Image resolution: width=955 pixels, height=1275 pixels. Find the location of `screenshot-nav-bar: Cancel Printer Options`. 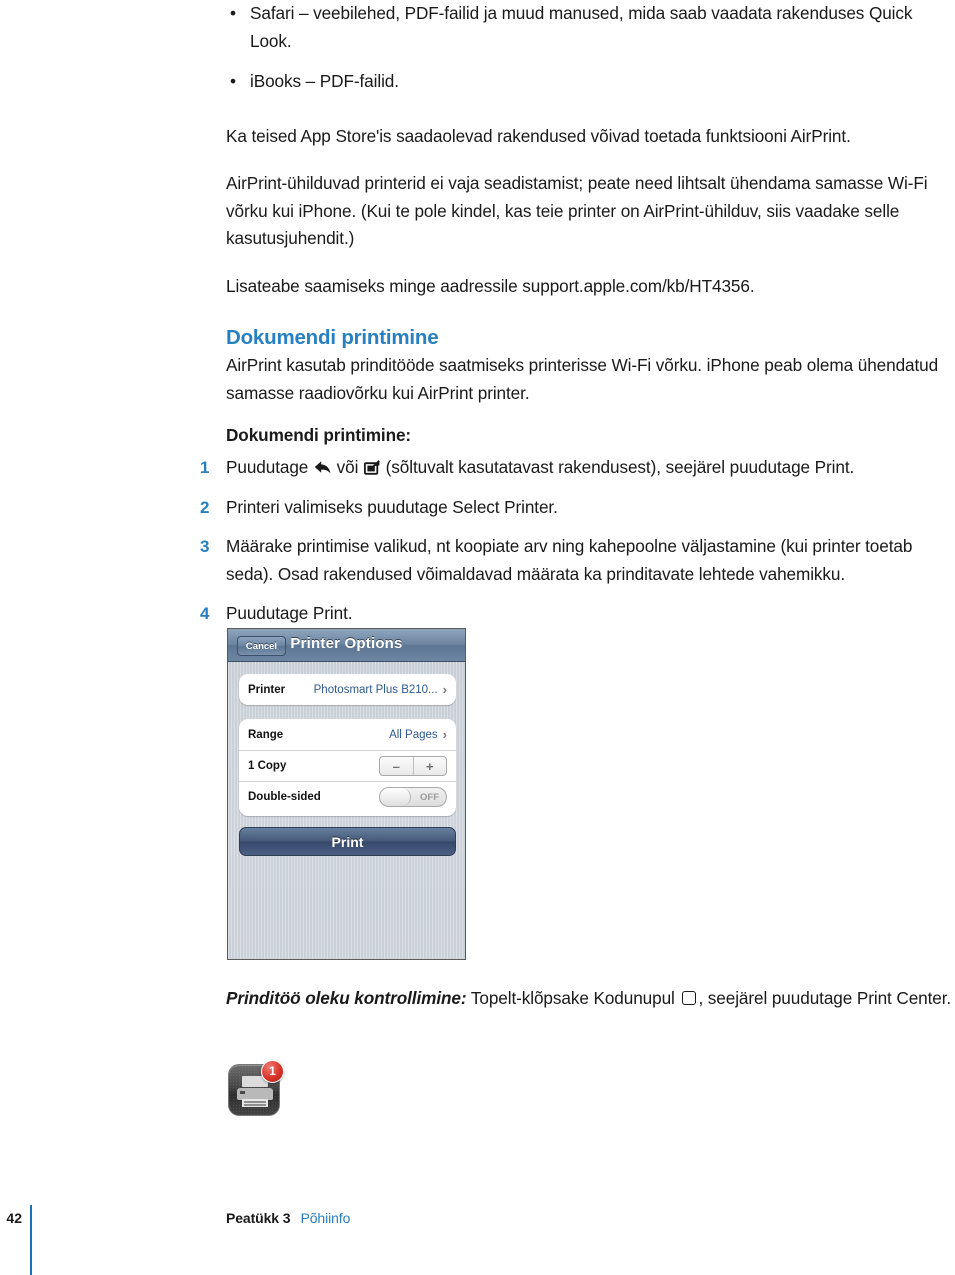

screenshot-nav-bar: Cancel Printer Options is located at coordinates (346, 645).